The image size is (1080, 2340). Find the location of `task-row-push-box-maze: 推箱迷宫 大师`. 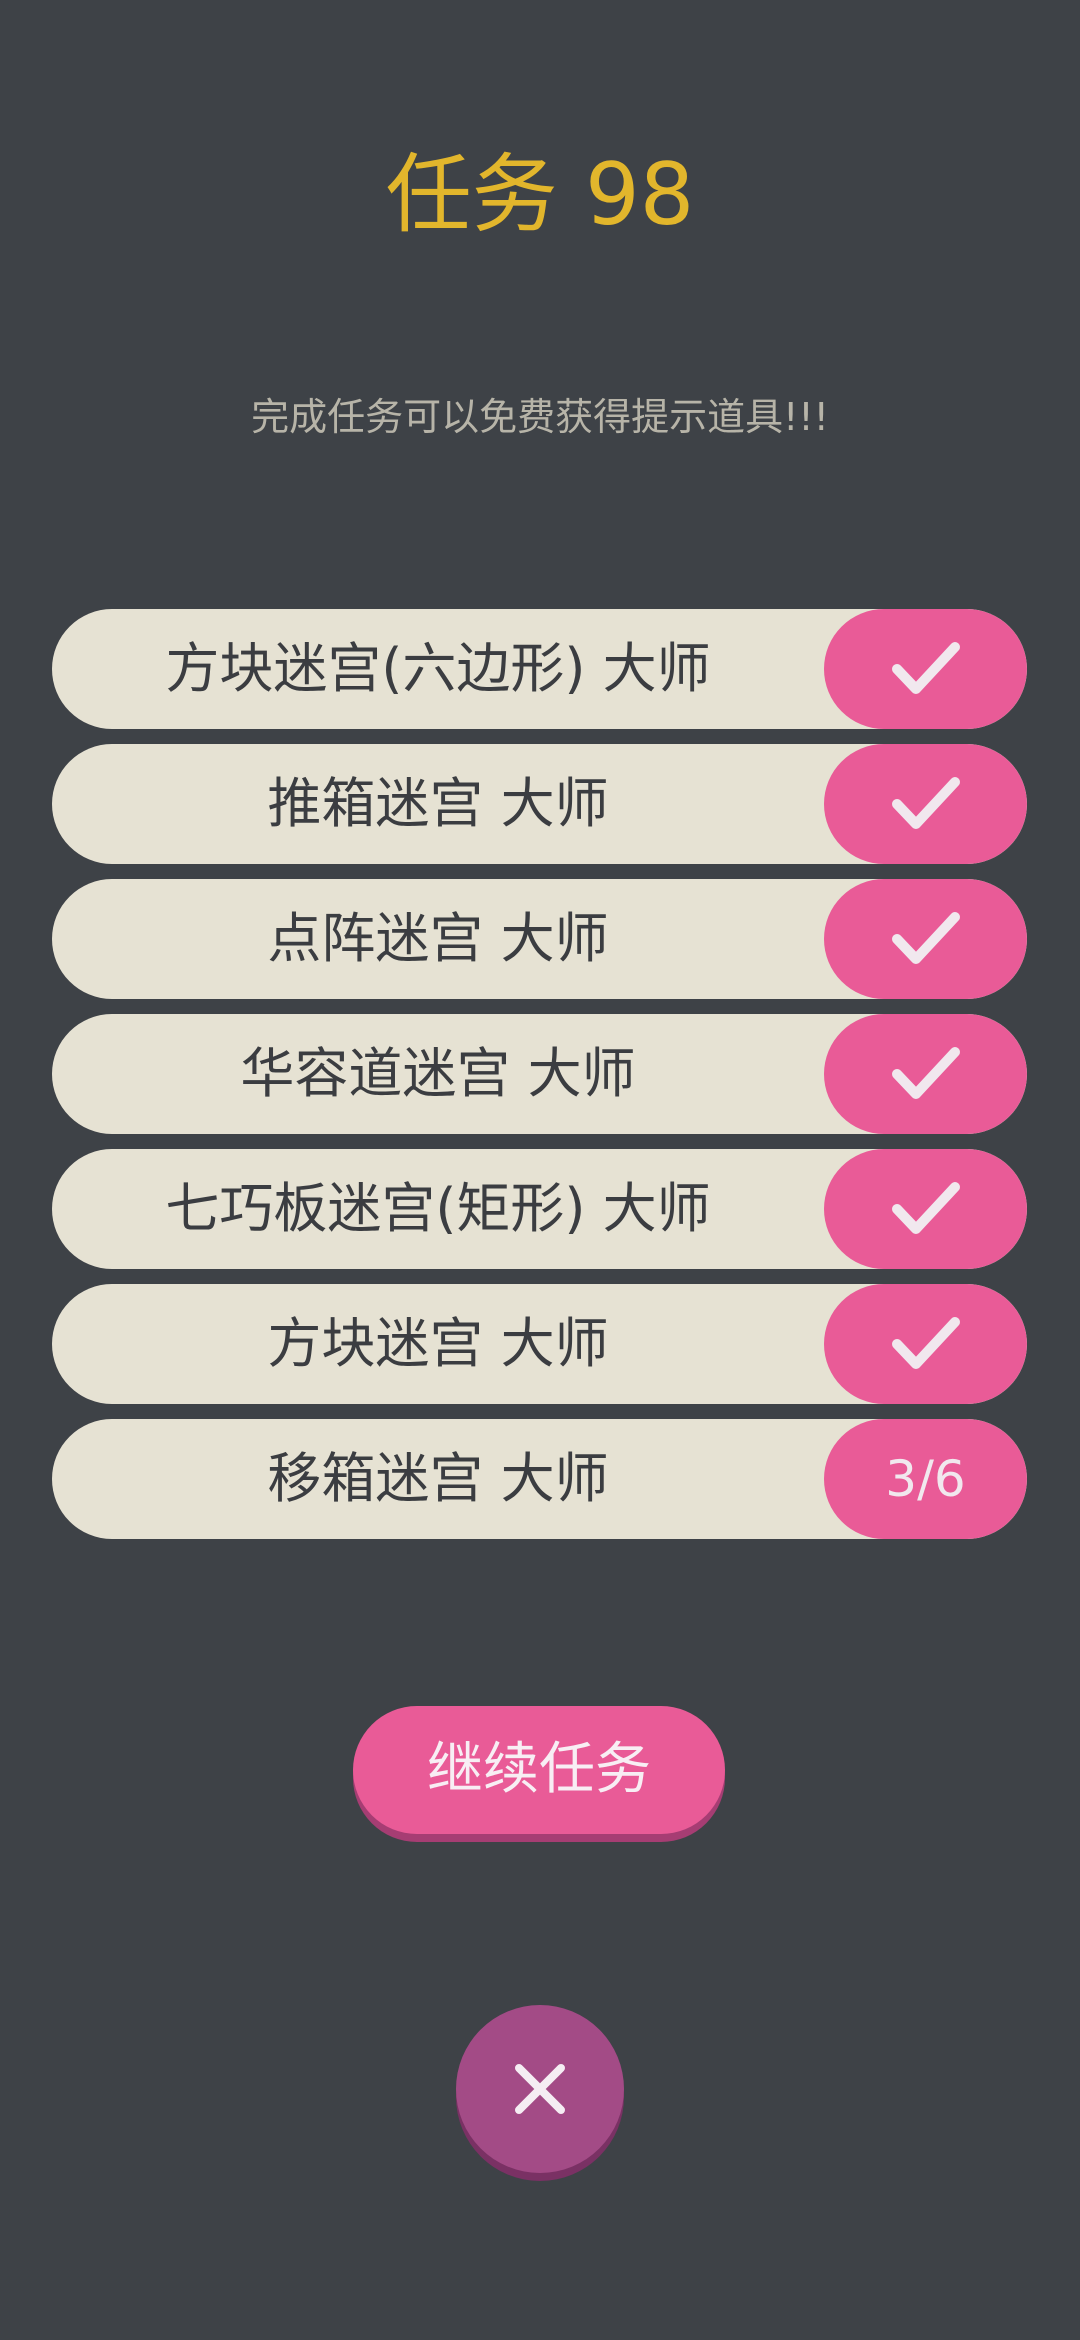

task-row-push-box-maze: 推箱迷宫 大师 is located at coordinates (539, 804).